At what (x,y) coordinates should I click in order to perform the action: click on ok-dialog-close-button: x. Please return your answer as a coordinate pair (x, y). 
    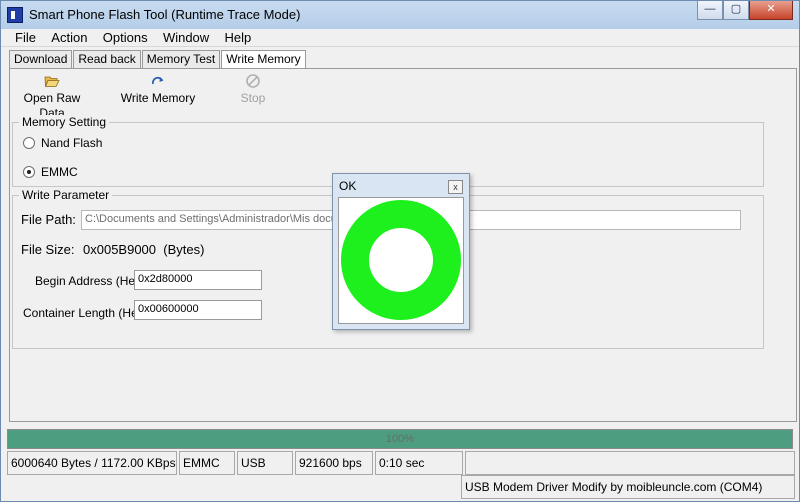
    Looking at the image, I should click on (455, 187).